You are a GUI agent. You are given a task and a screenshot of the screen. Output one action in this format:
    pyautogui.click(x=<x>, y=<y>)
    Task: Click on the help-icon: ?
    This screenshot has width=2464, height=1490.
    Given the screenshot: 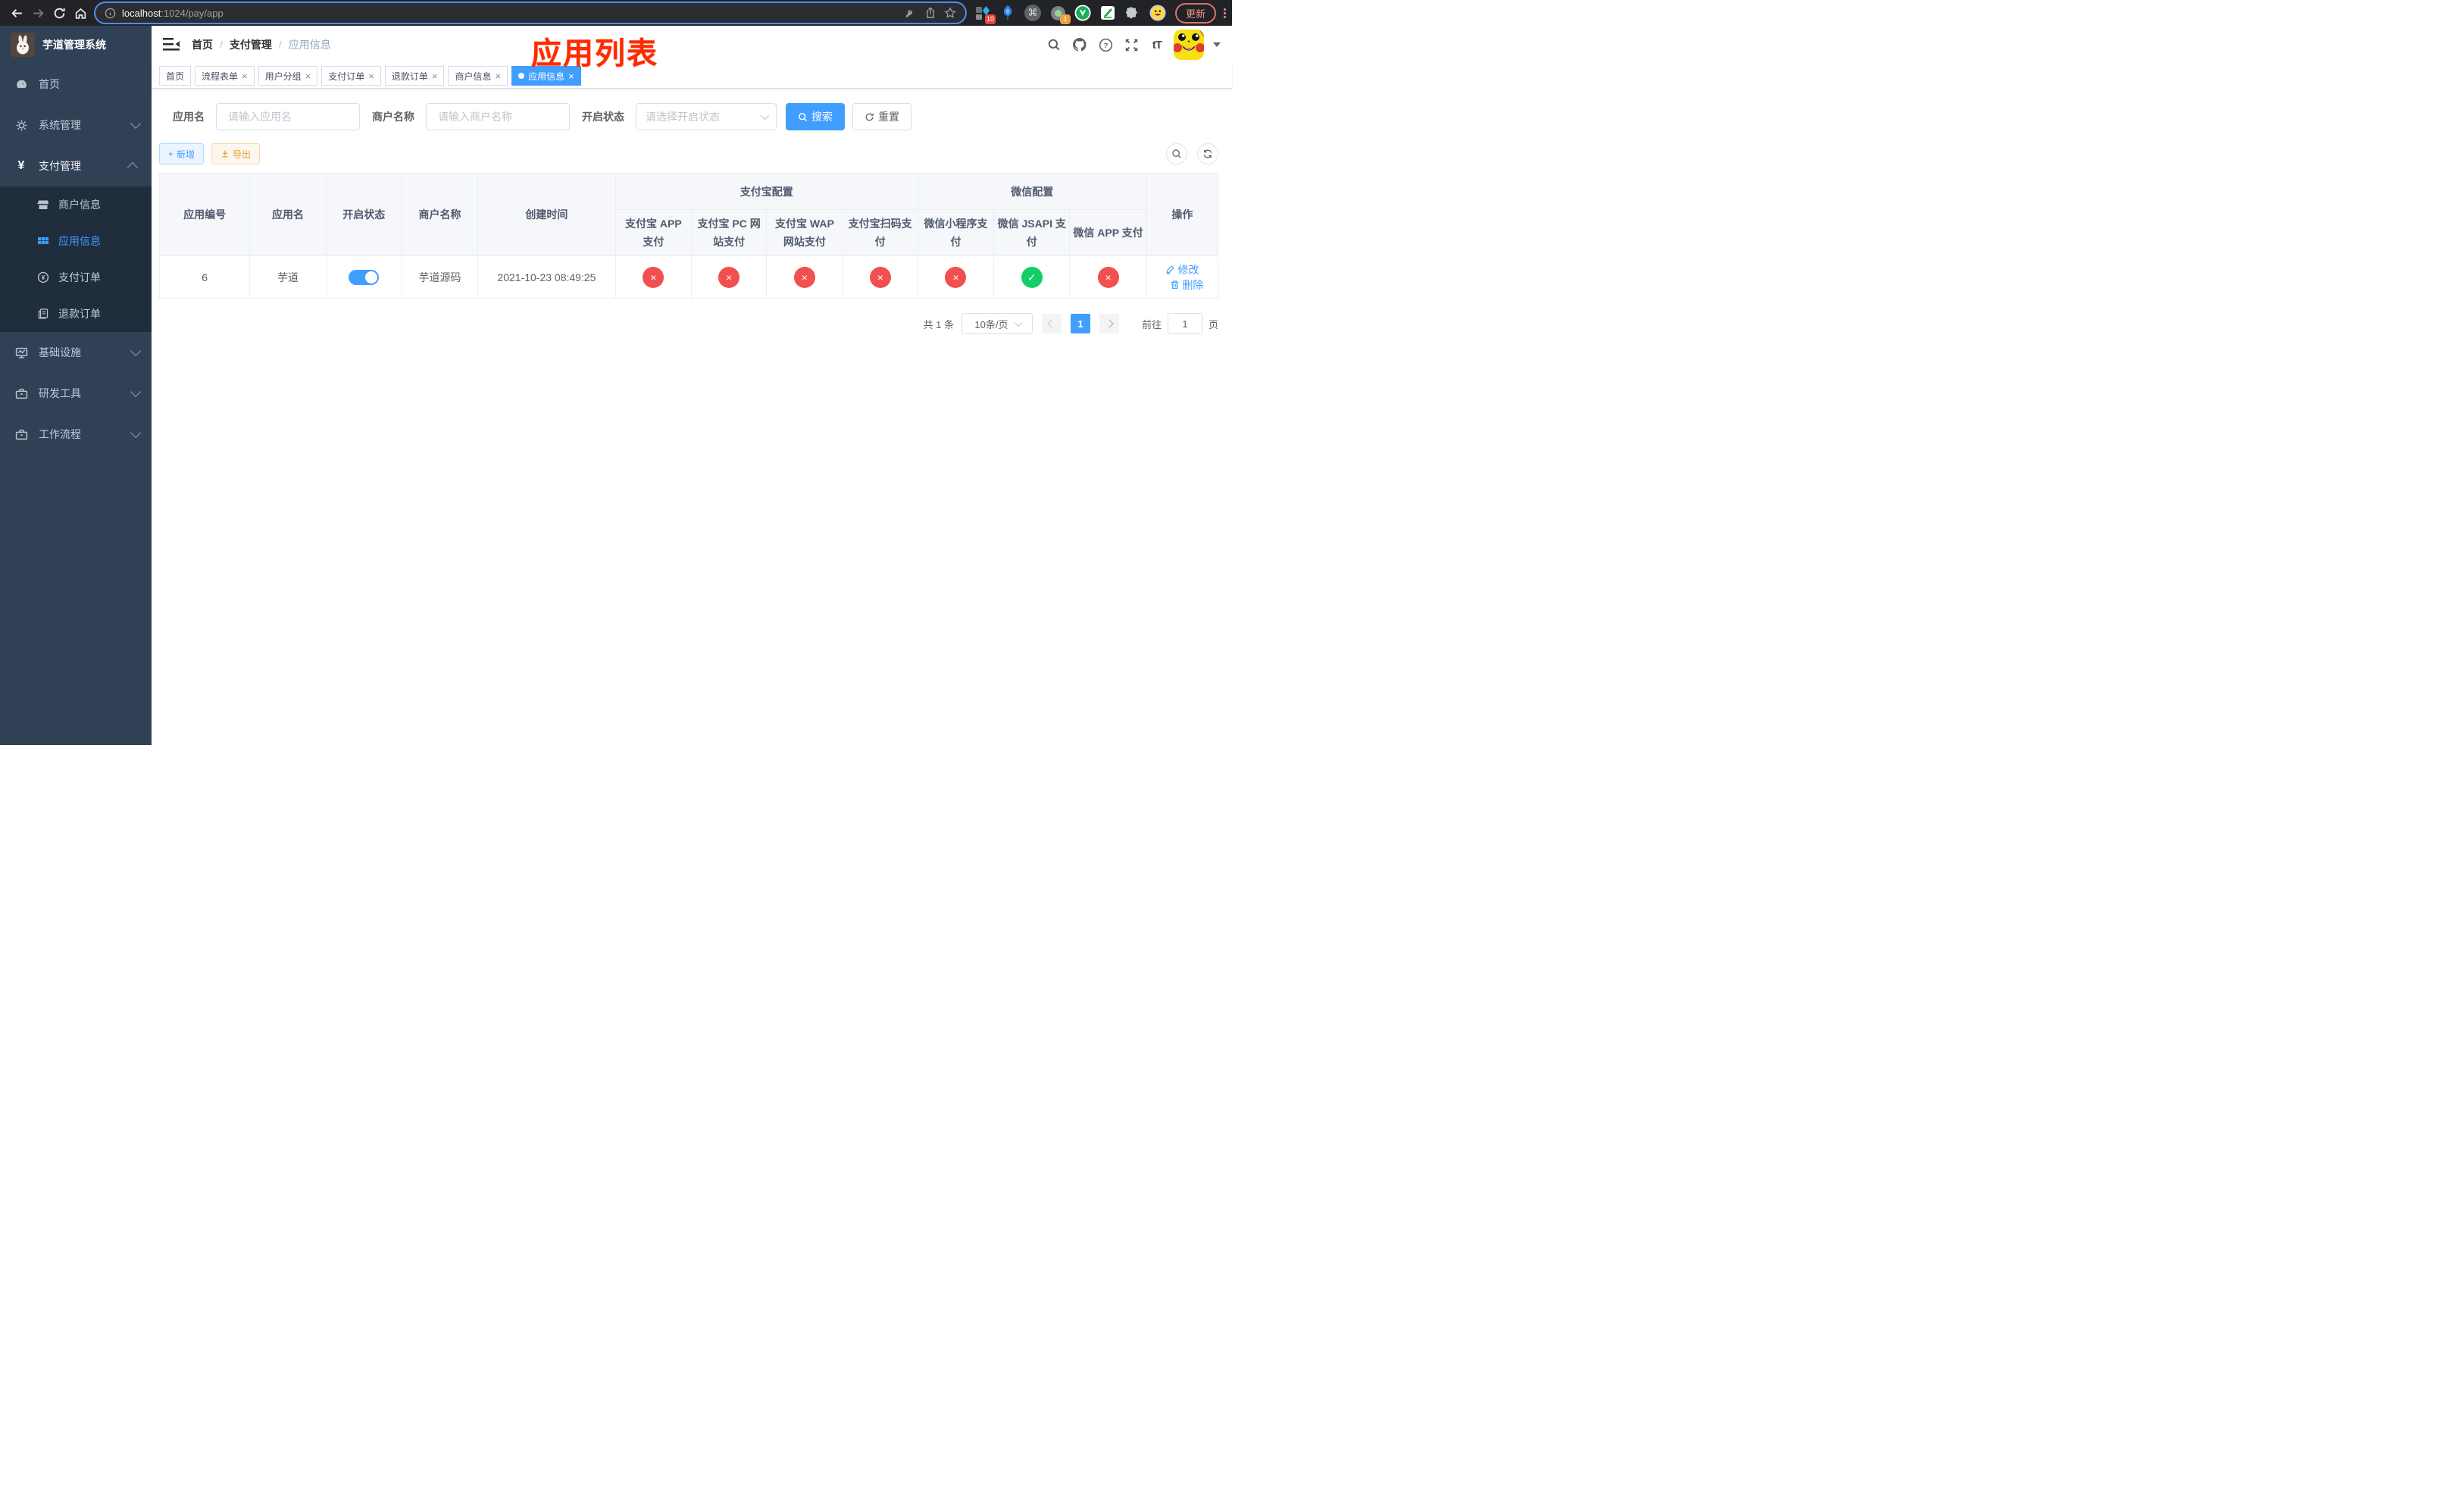 What is the action you would take?
    pyautogui.click(x=1105, y=45)
    